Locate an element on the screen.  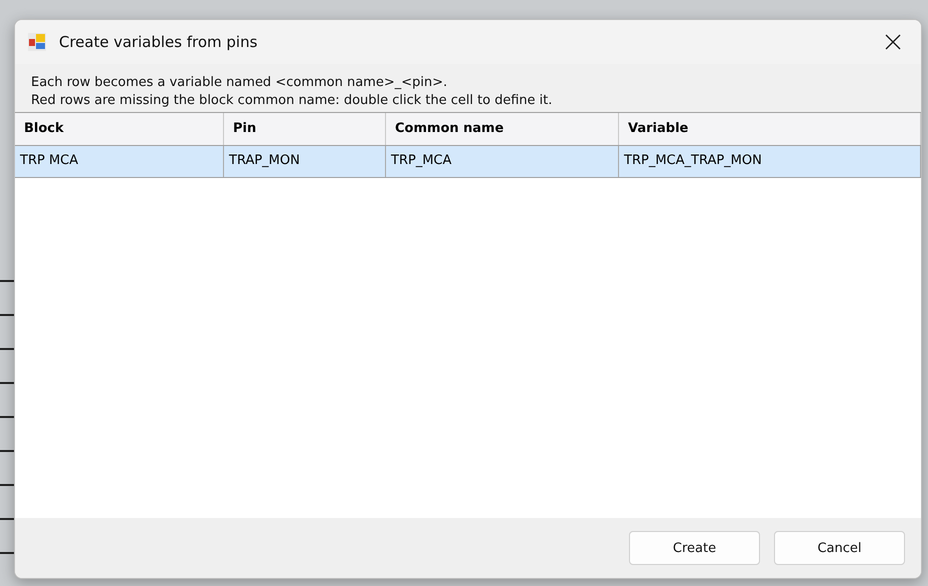
table-row: TRP MCA TRAP_MON TRP_MCA TRP_MCA_TRAP_MON is located at coordinates (468, 162).